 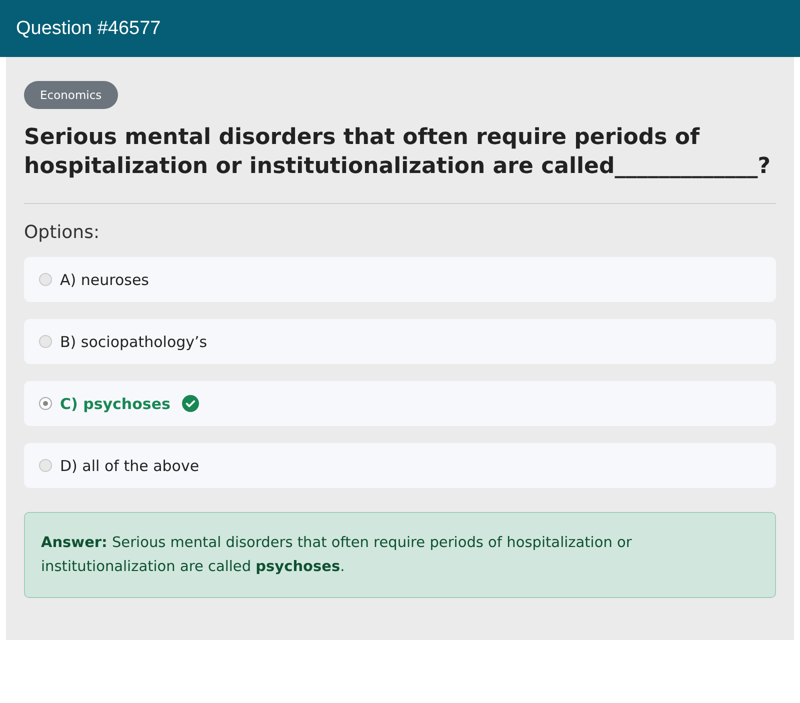 What do you see at coordinates (400, 465) in the screenshot?
I see `option-item: D) all of the above` at bounding box center [400, 465].